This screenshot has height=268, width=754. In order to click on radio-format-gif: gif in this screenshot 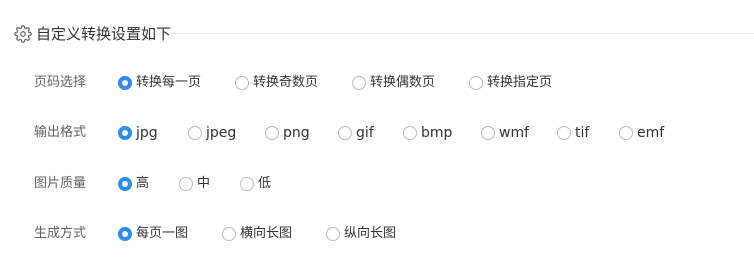, I will do `click(370, 133)`.